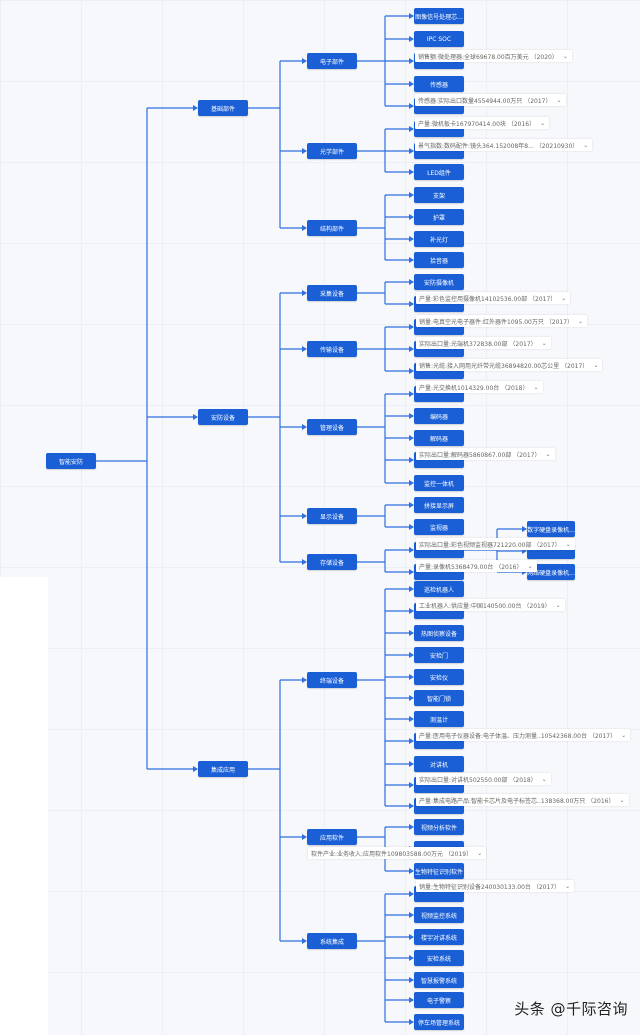 This screenshot has height=1035, width=640. I want to click on data-tooltip: 实际出口量:彩色视频监视器721220.00部 （2017） ⌄, so click(495, 544).